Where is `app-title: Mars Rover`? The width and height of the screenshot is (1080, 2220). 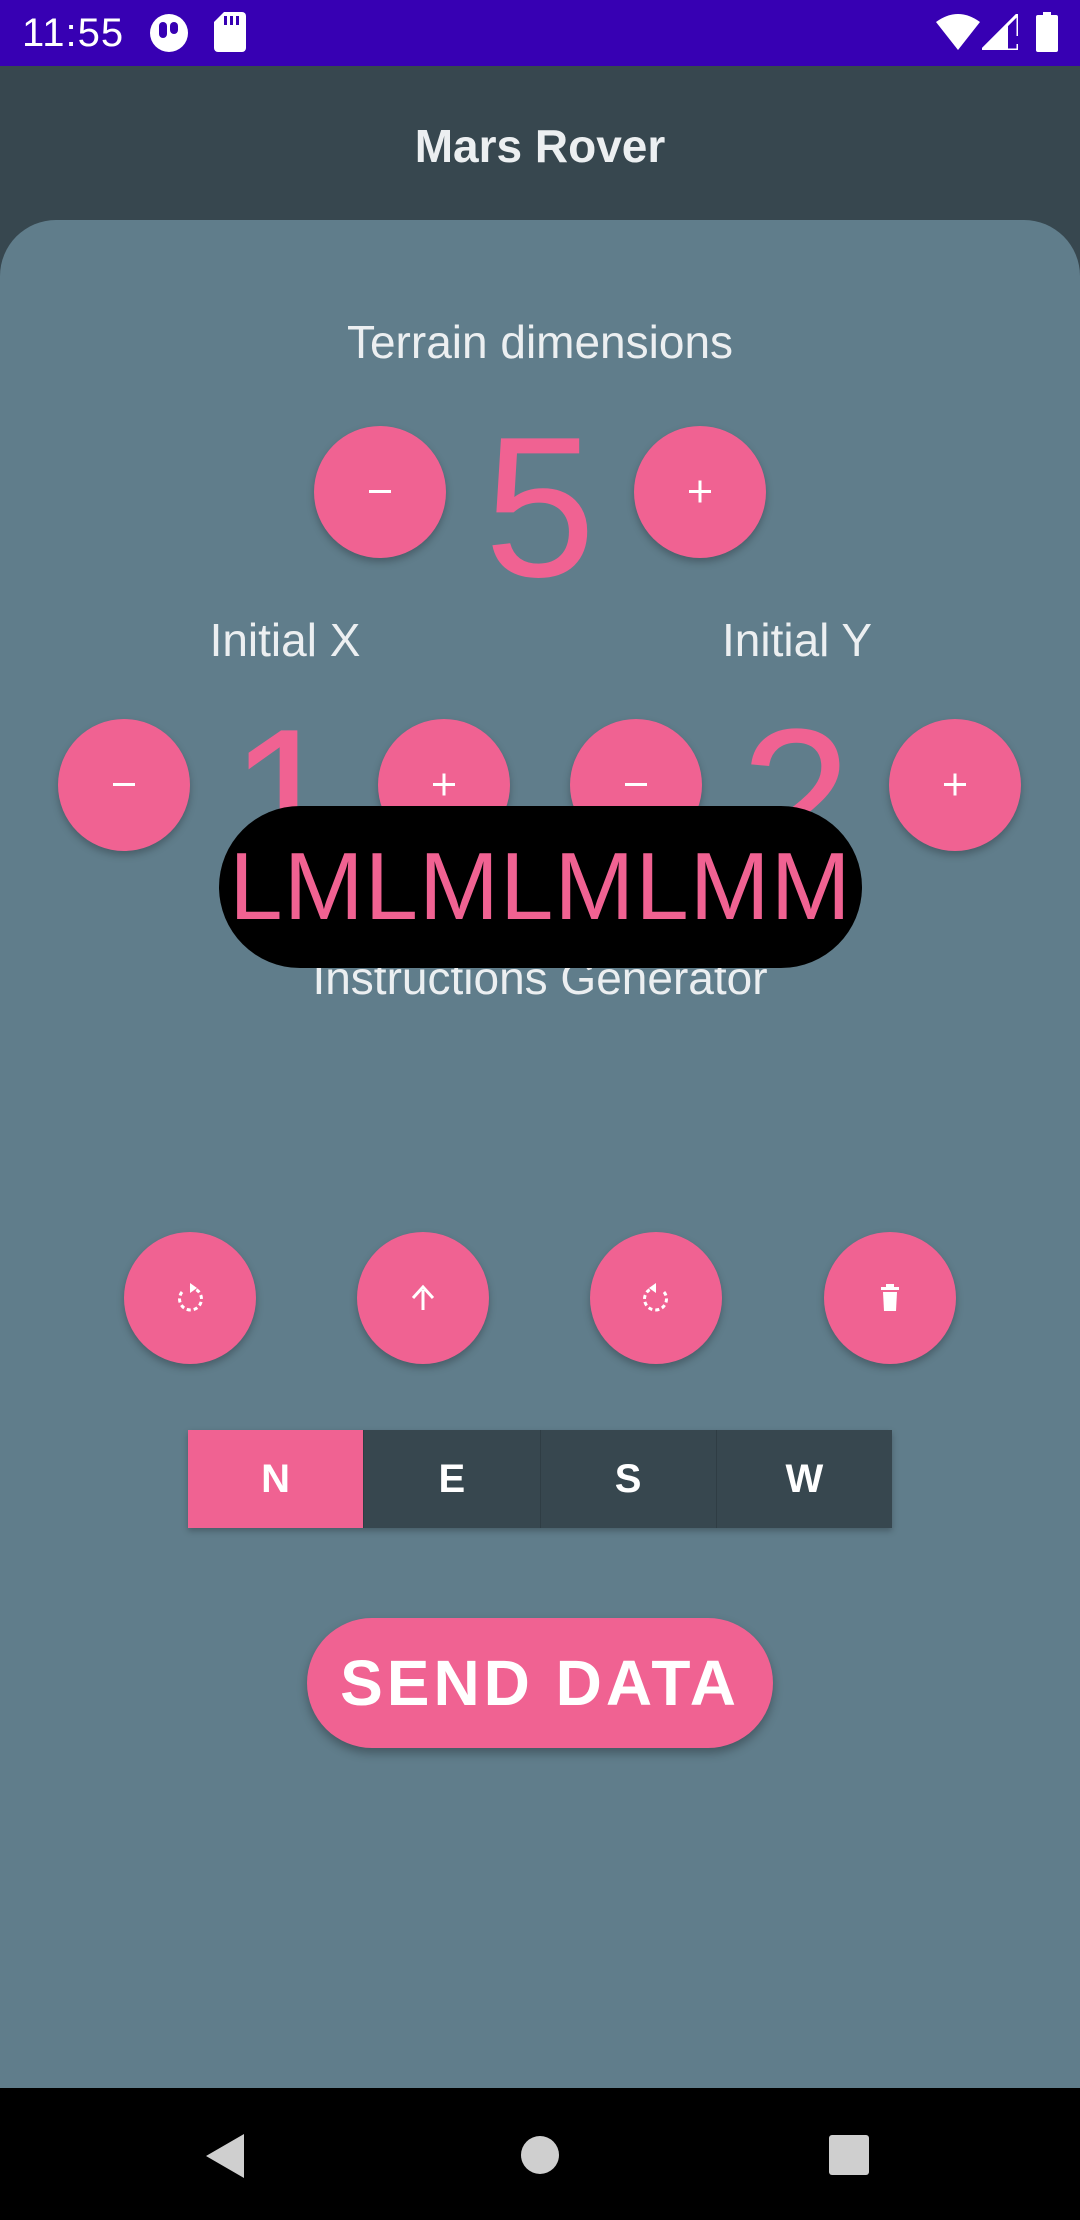
app-title: Mars Rover is located at coordinates (540, 146).